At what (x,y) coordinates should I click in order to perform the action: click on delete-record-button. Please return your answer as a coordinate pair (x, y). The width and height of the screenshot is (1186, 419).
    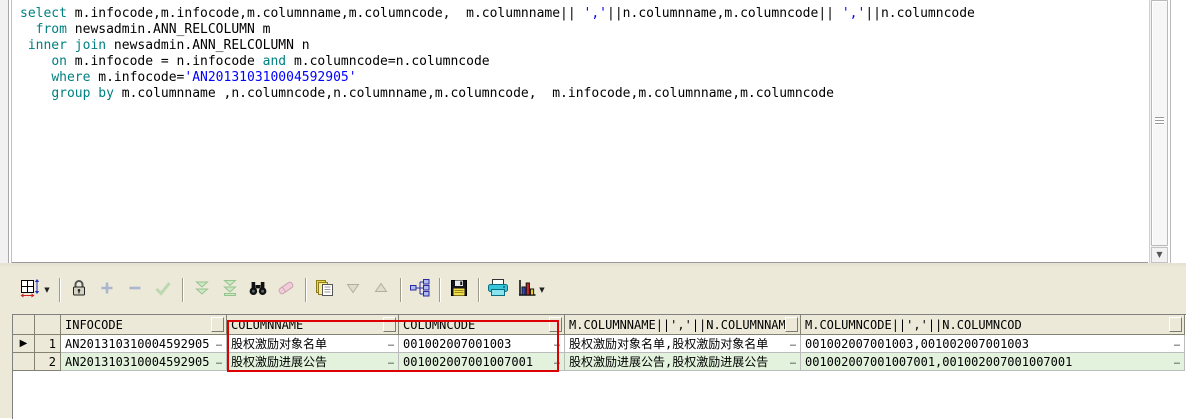
    Looking at the image, I should click on (135, 290).